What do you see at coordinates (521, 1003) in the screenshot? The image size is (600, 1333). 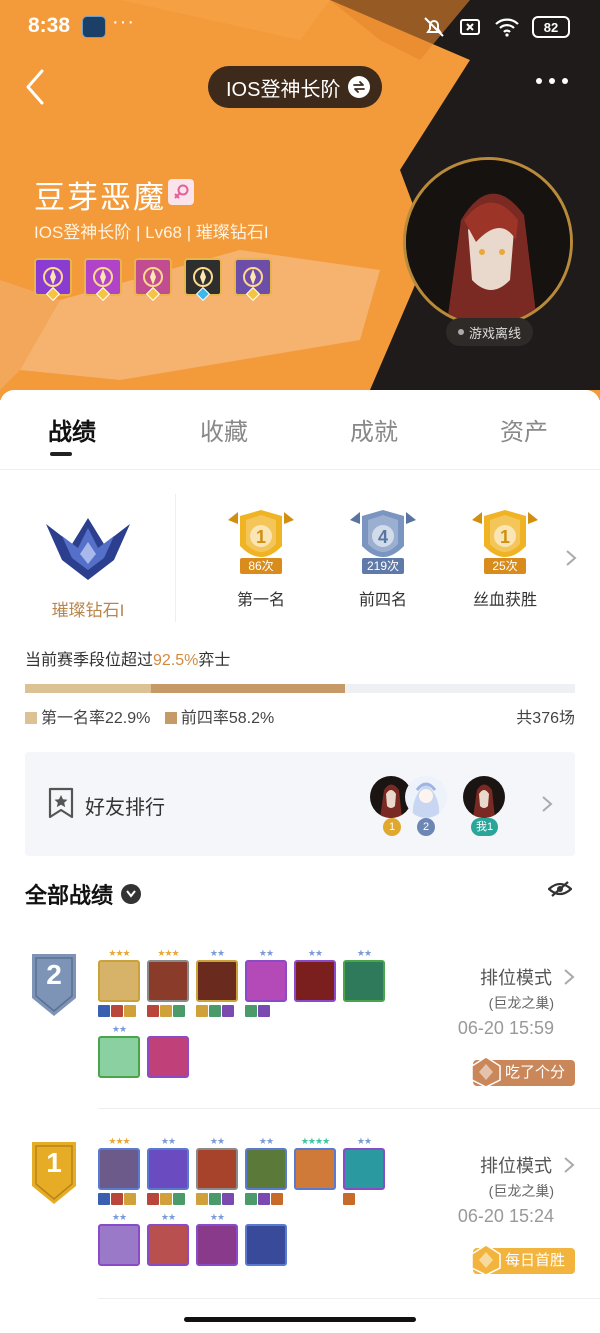 I see `match-map: (巨龙之巢)` at bounding box center [521, 1003].